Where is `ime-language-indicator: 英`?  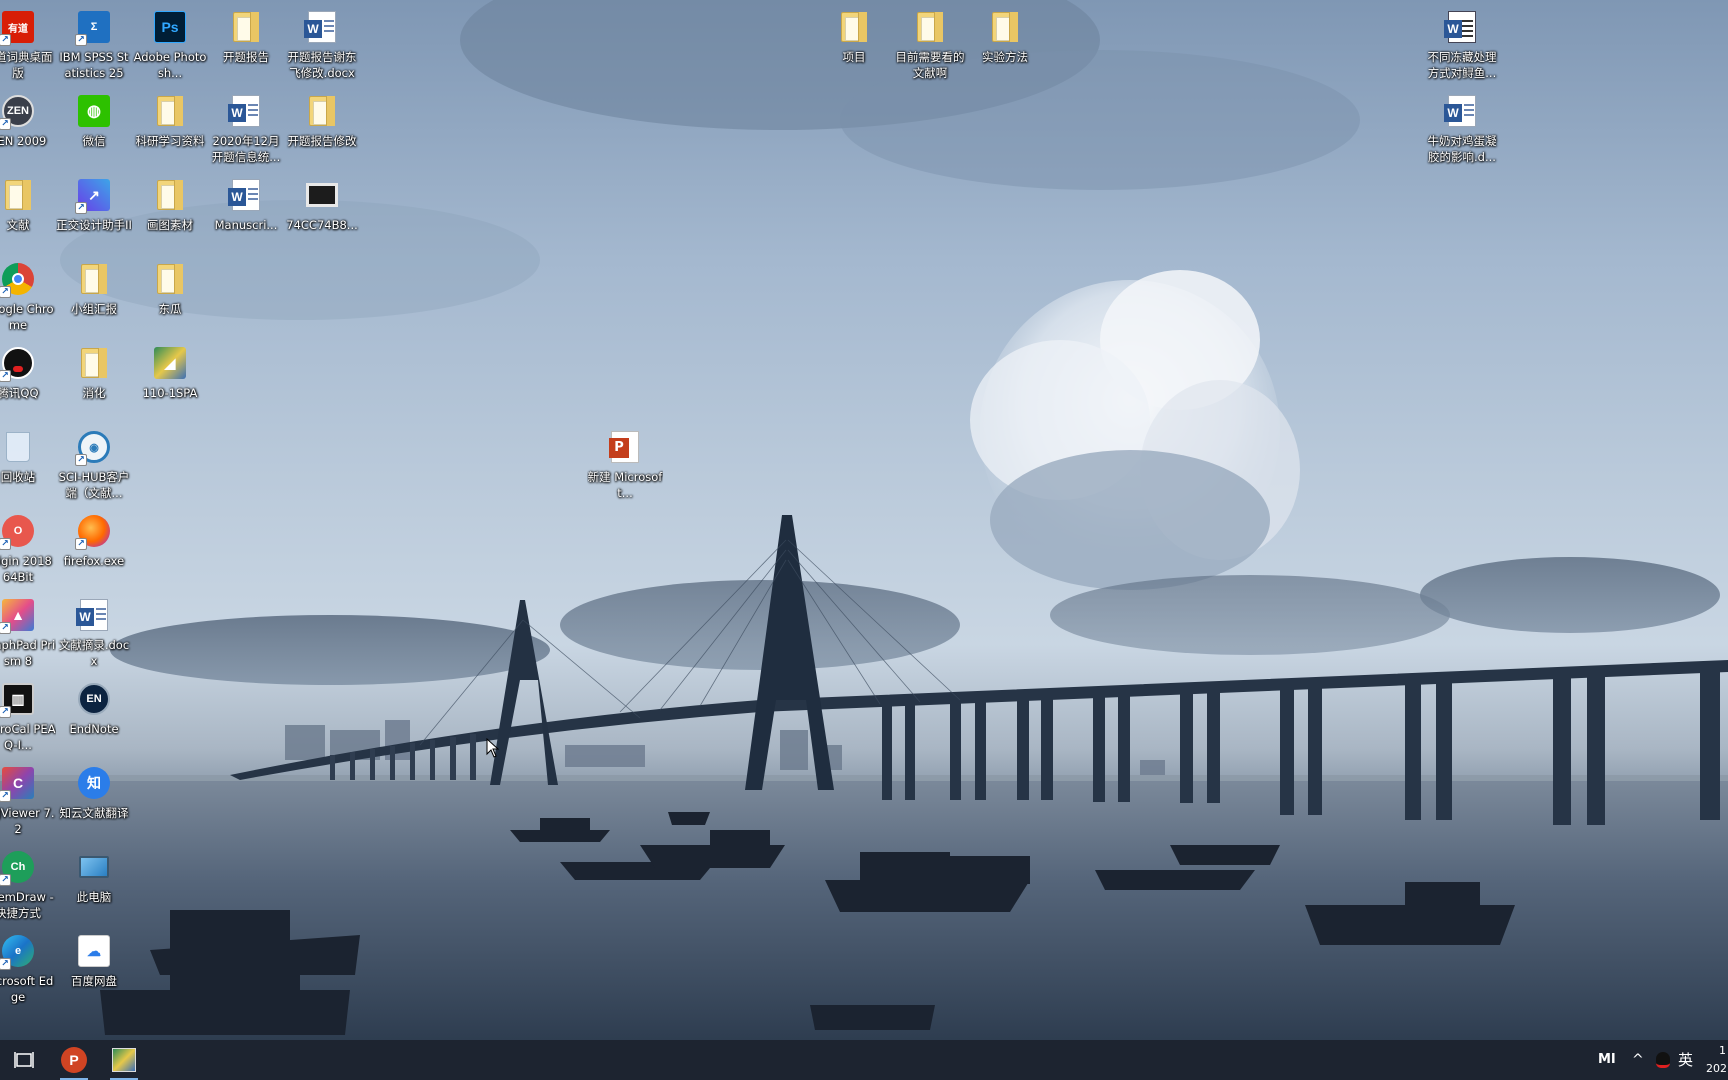
ime-language-indicator: 英 is located at coordinates (1685, 1060).